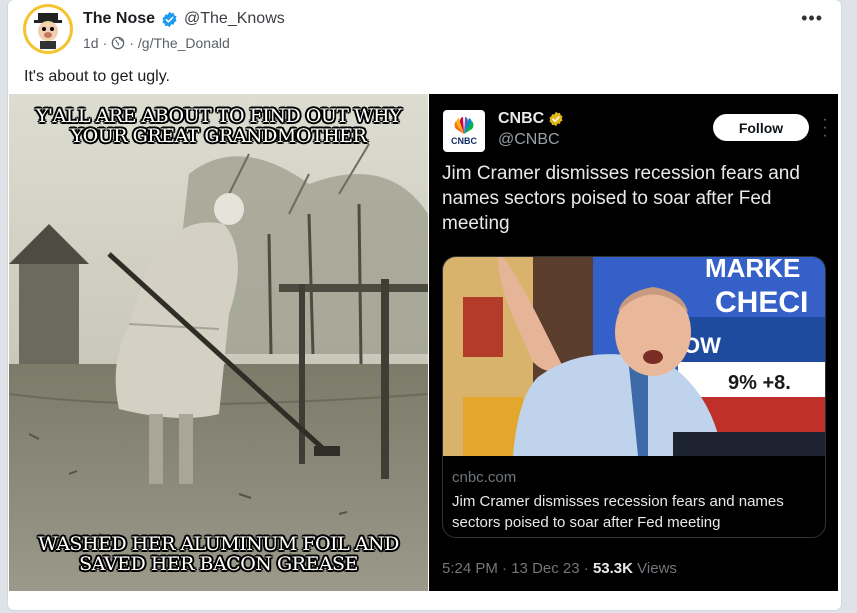  I want to click on tweet-date: 13 Dec 23, so click(545, 568).